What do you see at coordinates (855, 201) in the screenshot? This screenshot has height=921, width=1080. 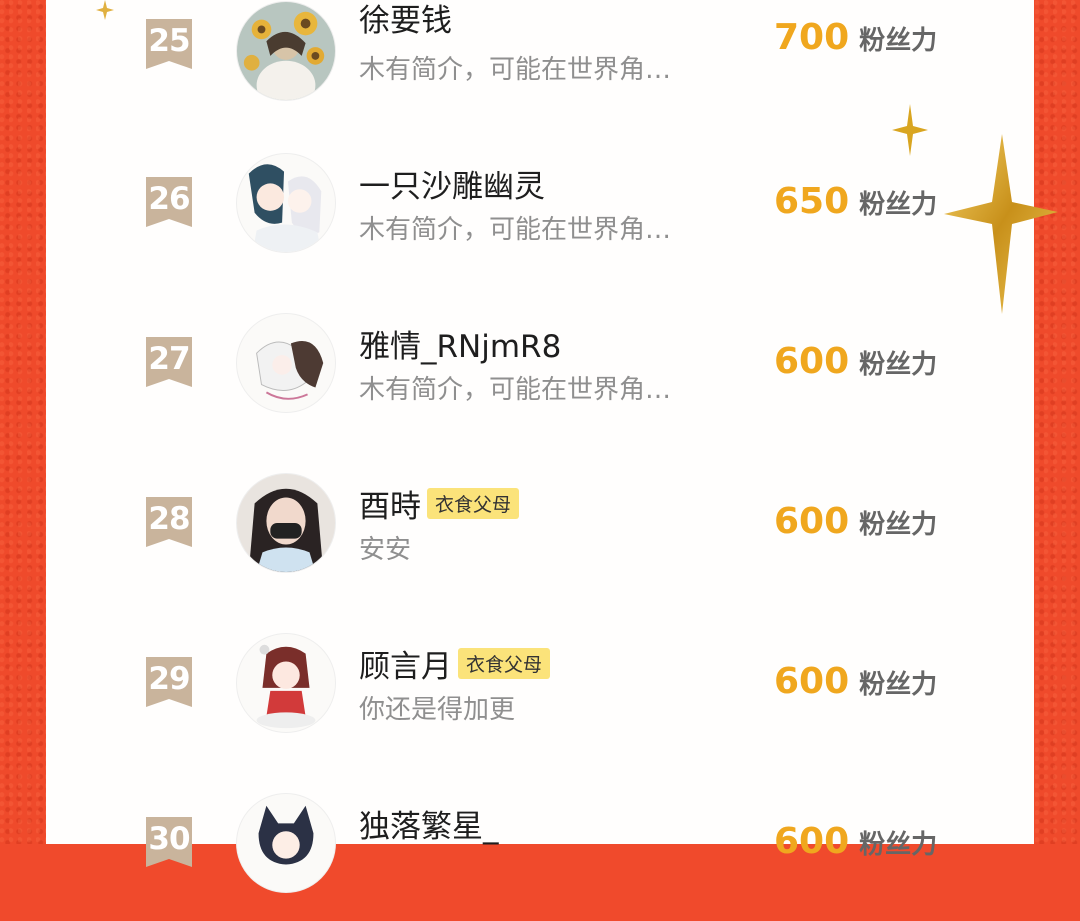 I see `fan-score: 650 粉丝力` at bounding box center [855, 201].